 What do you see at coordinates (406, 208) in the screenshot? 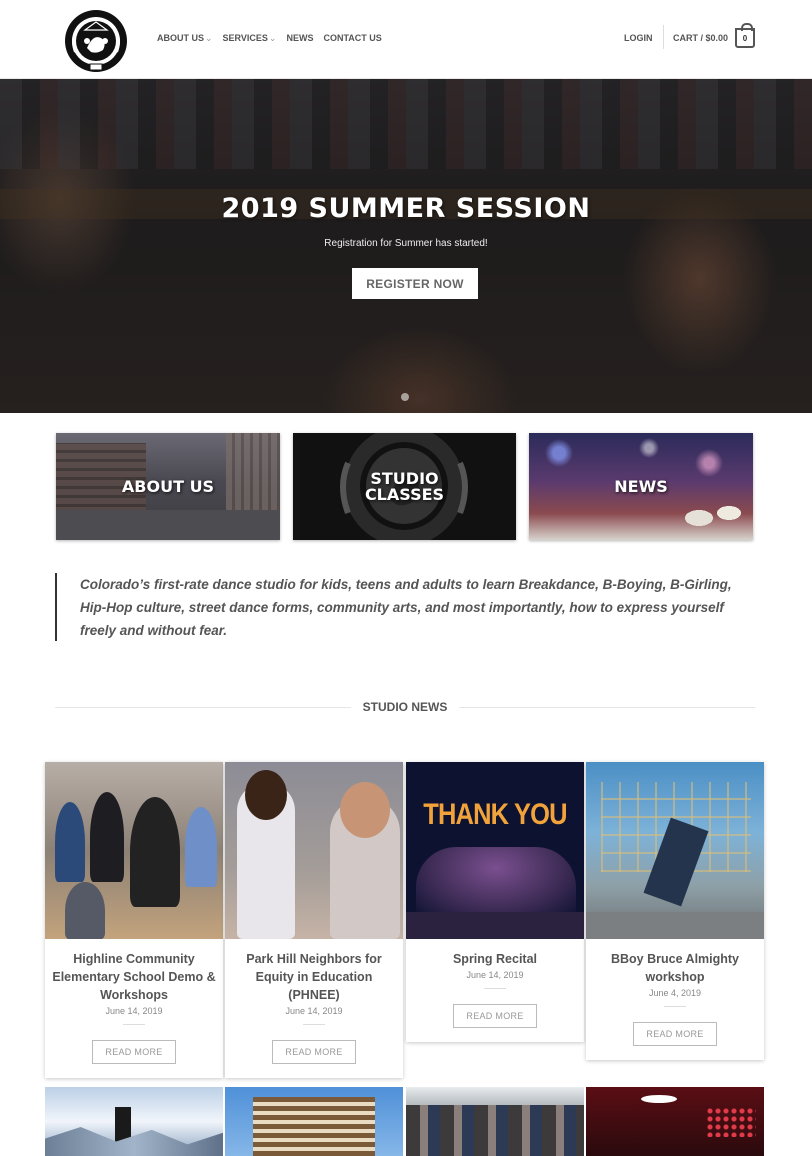
I see `hero-title: 2019 SUMMER SESSION` at bounding box center [406, 208].